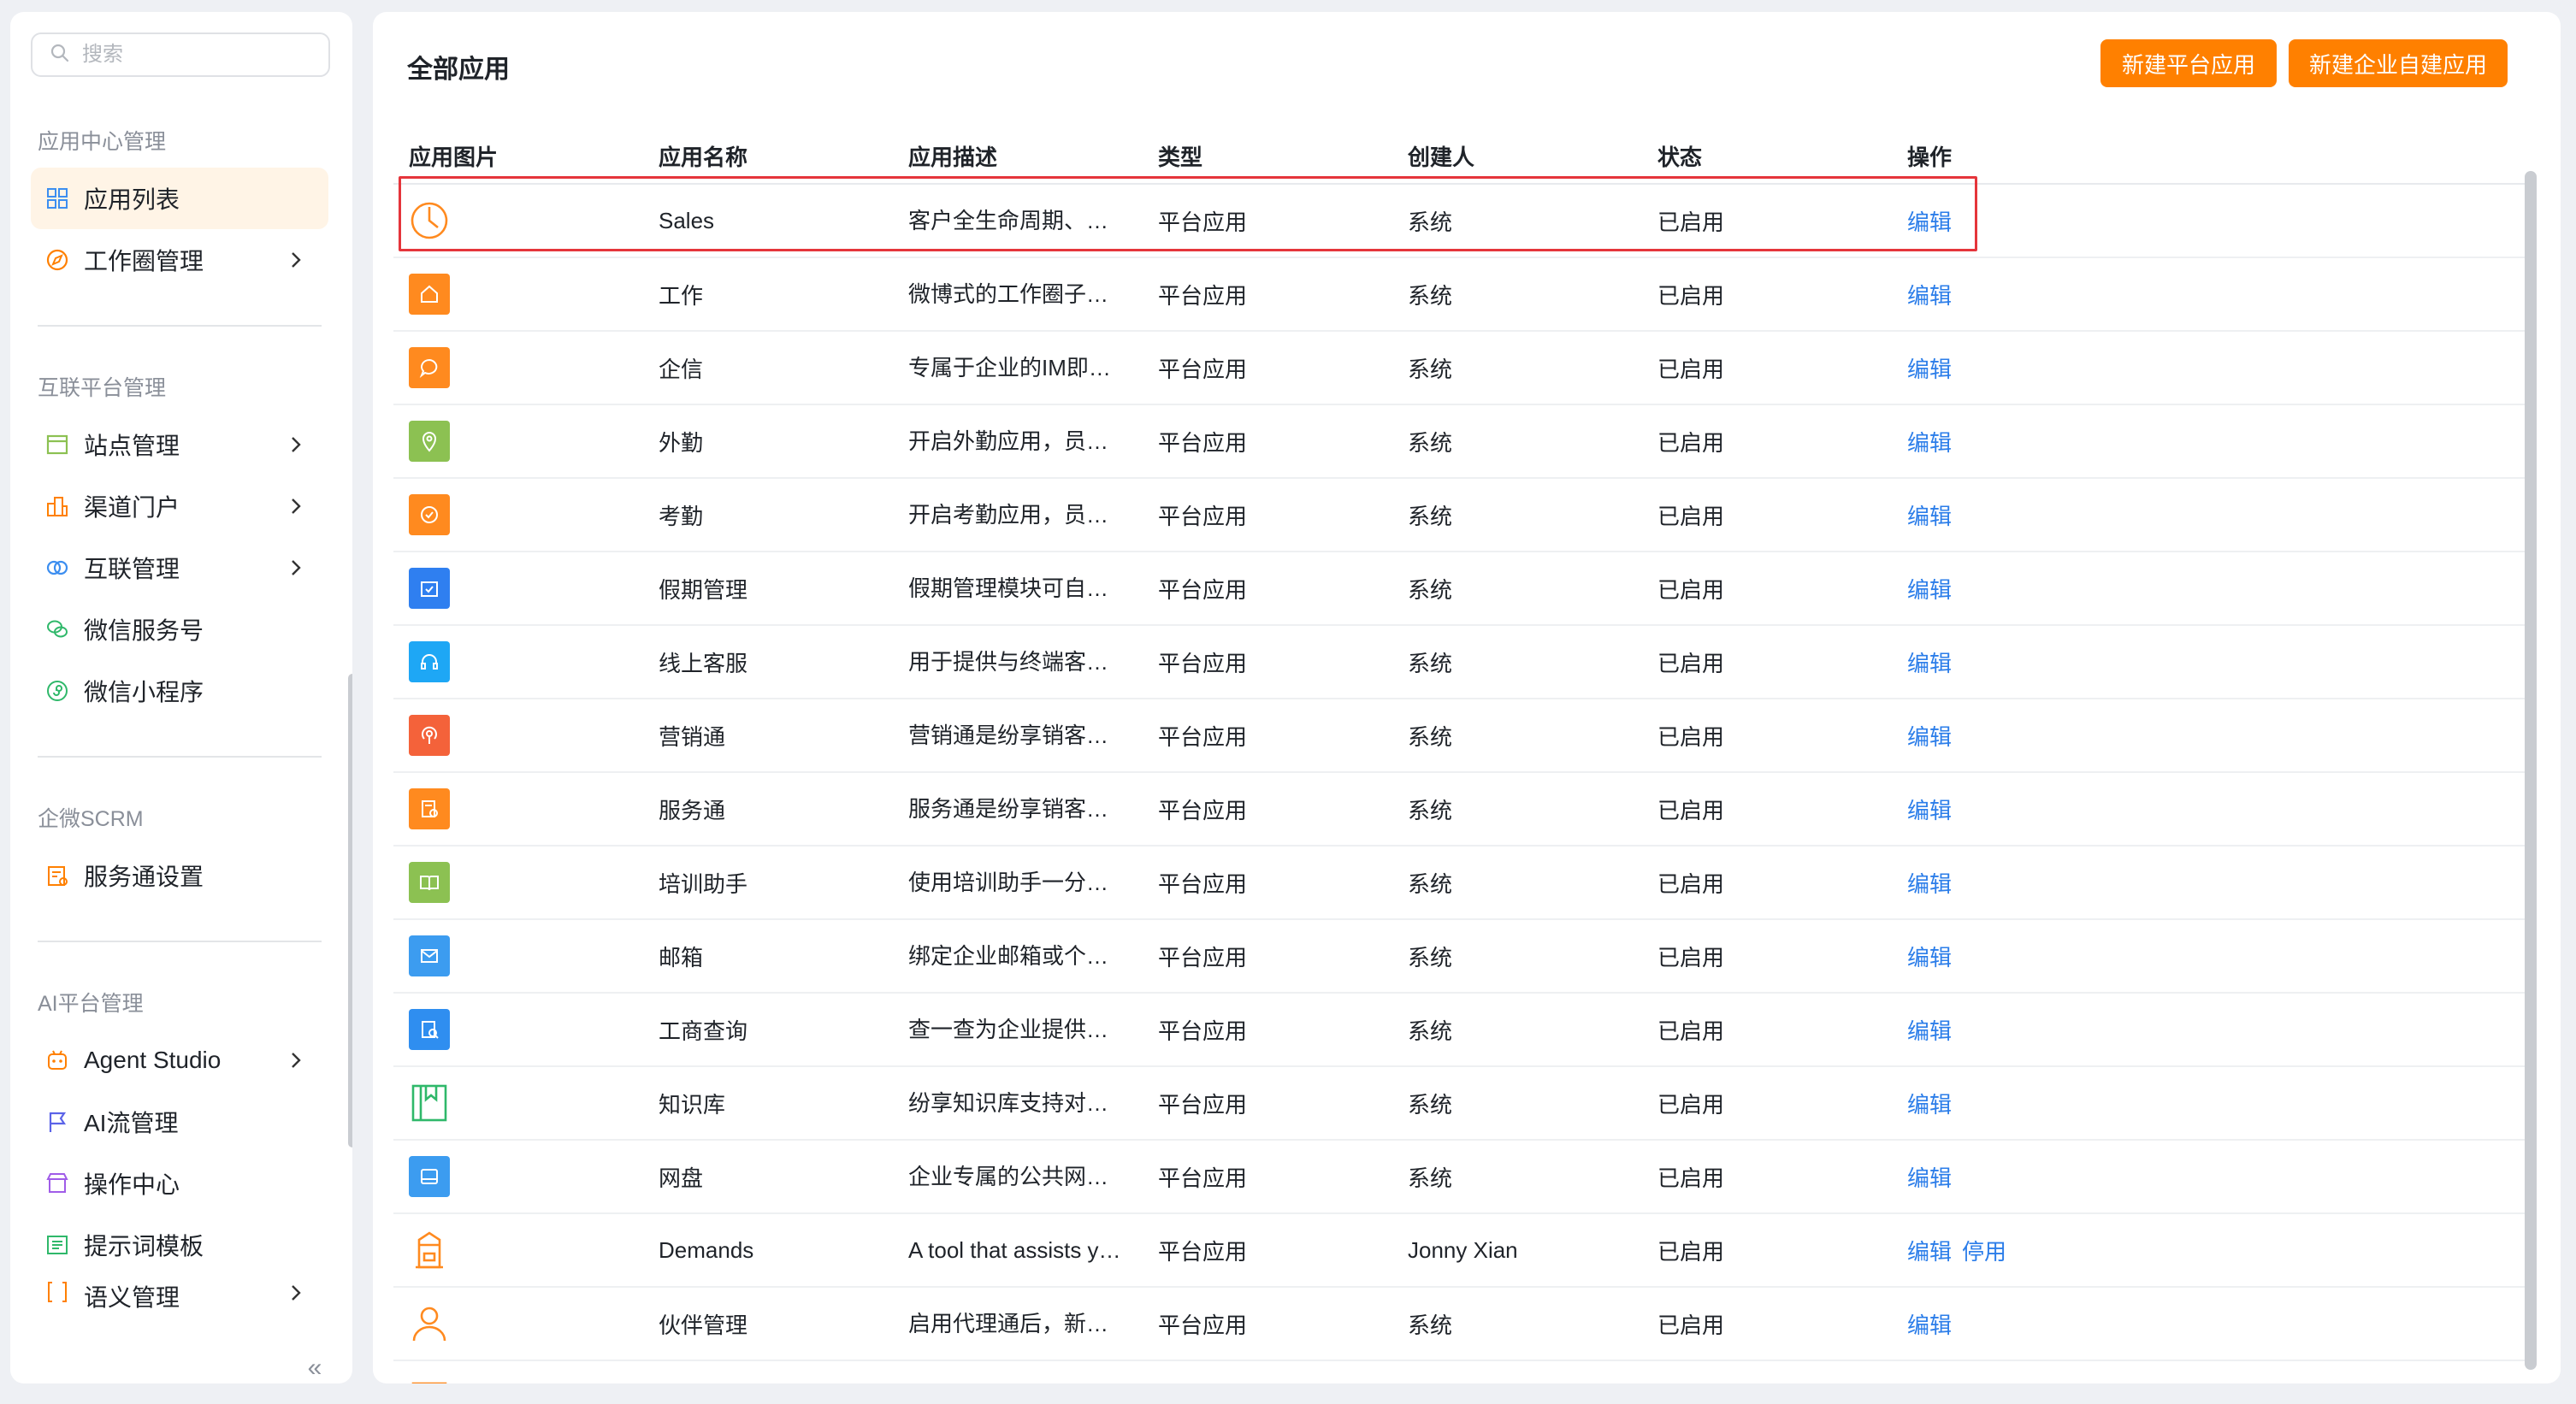 Image resolution: width=2576 pixels, height=1404 pixels. I want to click on sidebar-scrollbar, so click(350, 910).